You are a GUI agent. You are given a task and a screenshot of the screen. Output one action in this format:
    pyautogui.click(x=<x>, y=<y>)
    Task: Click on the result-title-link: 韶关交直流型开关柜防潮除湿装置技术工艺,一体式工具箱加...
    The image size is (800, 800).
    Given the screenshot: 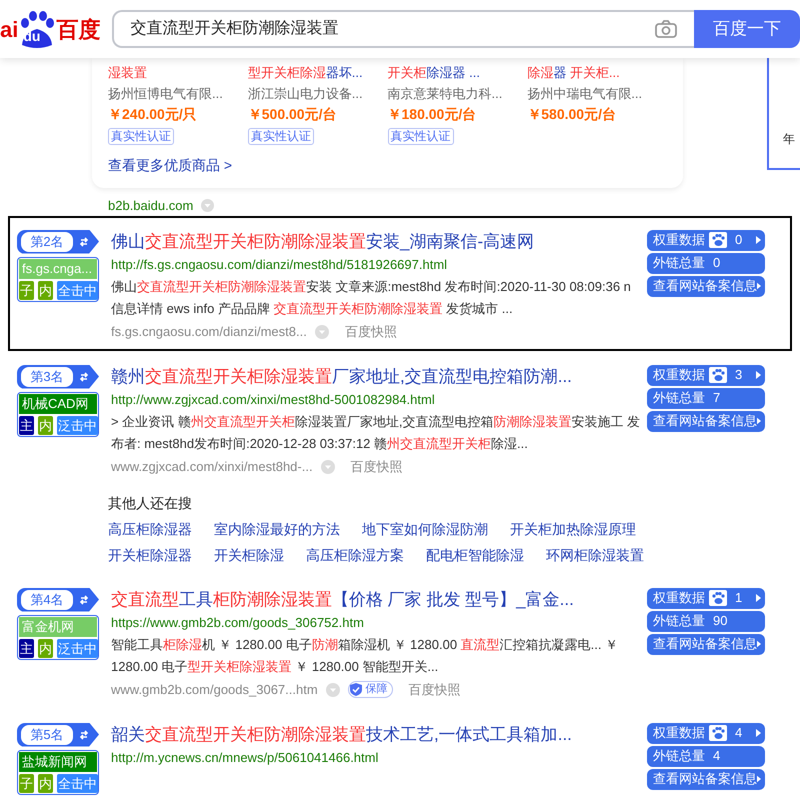 What is the action you would take?
    pyautogui.click(x=377, y=734)
    